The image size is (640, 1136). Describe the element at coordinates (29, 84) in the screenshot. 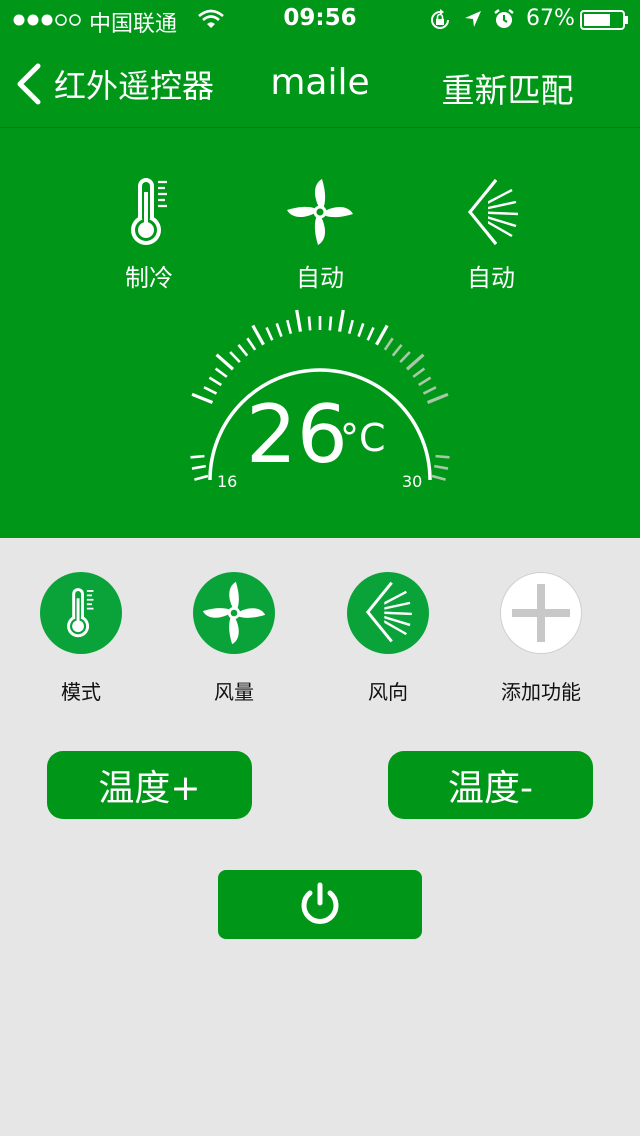

I see `chevron-left-icon` at that location.